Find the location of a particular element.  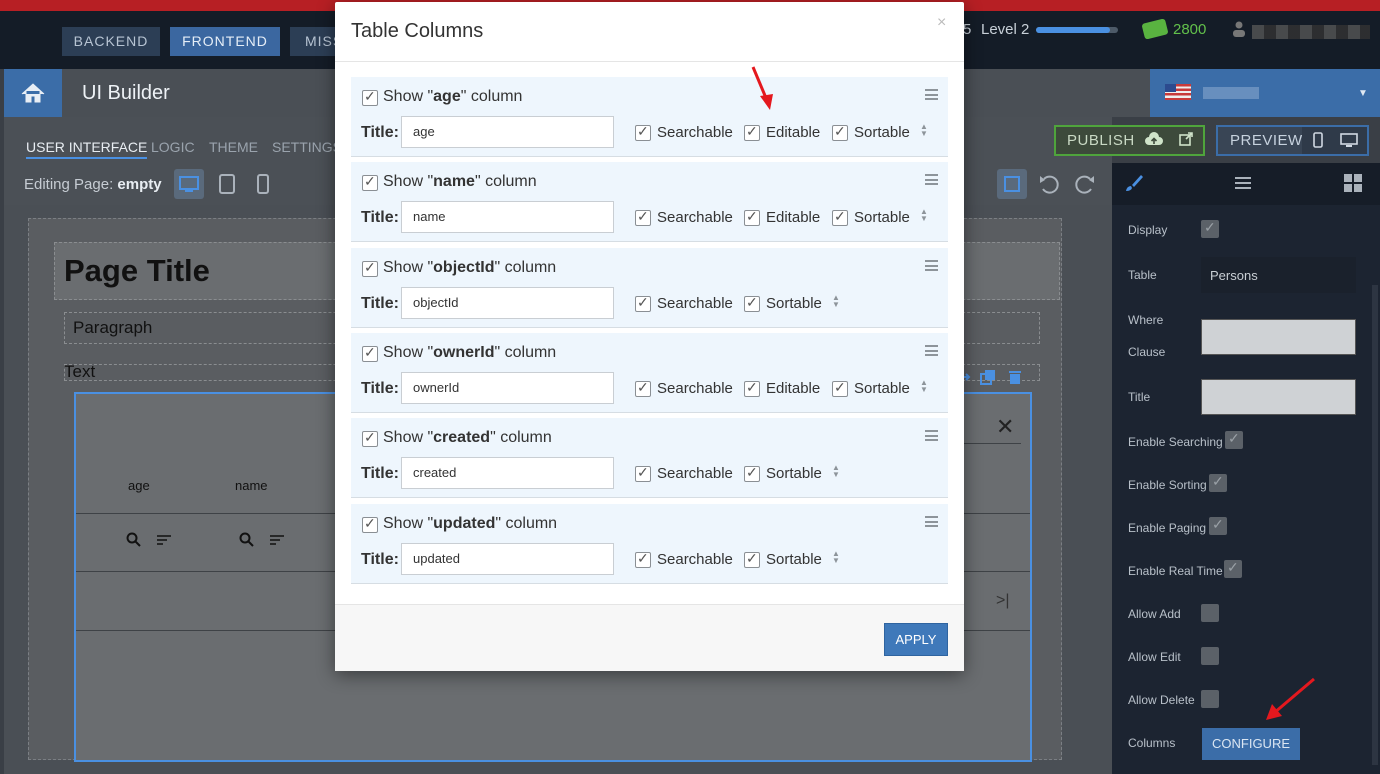

undo-icon is located at coordinates (1049, 184).